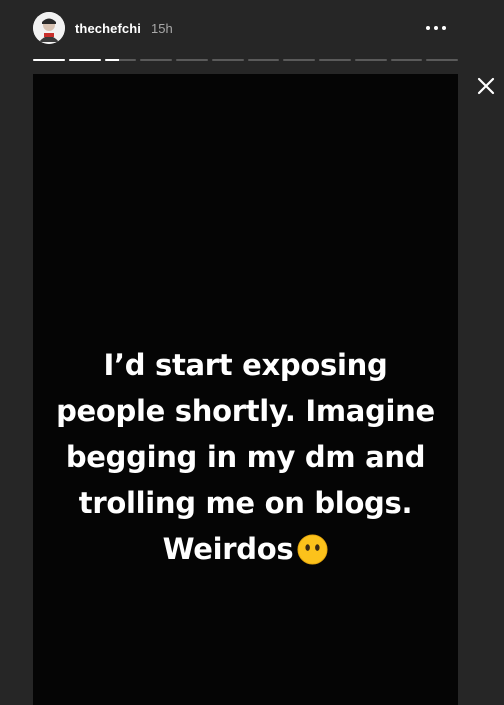 This screenshot has width=504, height=705. I want to click on profile-photo-icon, so click(49, 28).